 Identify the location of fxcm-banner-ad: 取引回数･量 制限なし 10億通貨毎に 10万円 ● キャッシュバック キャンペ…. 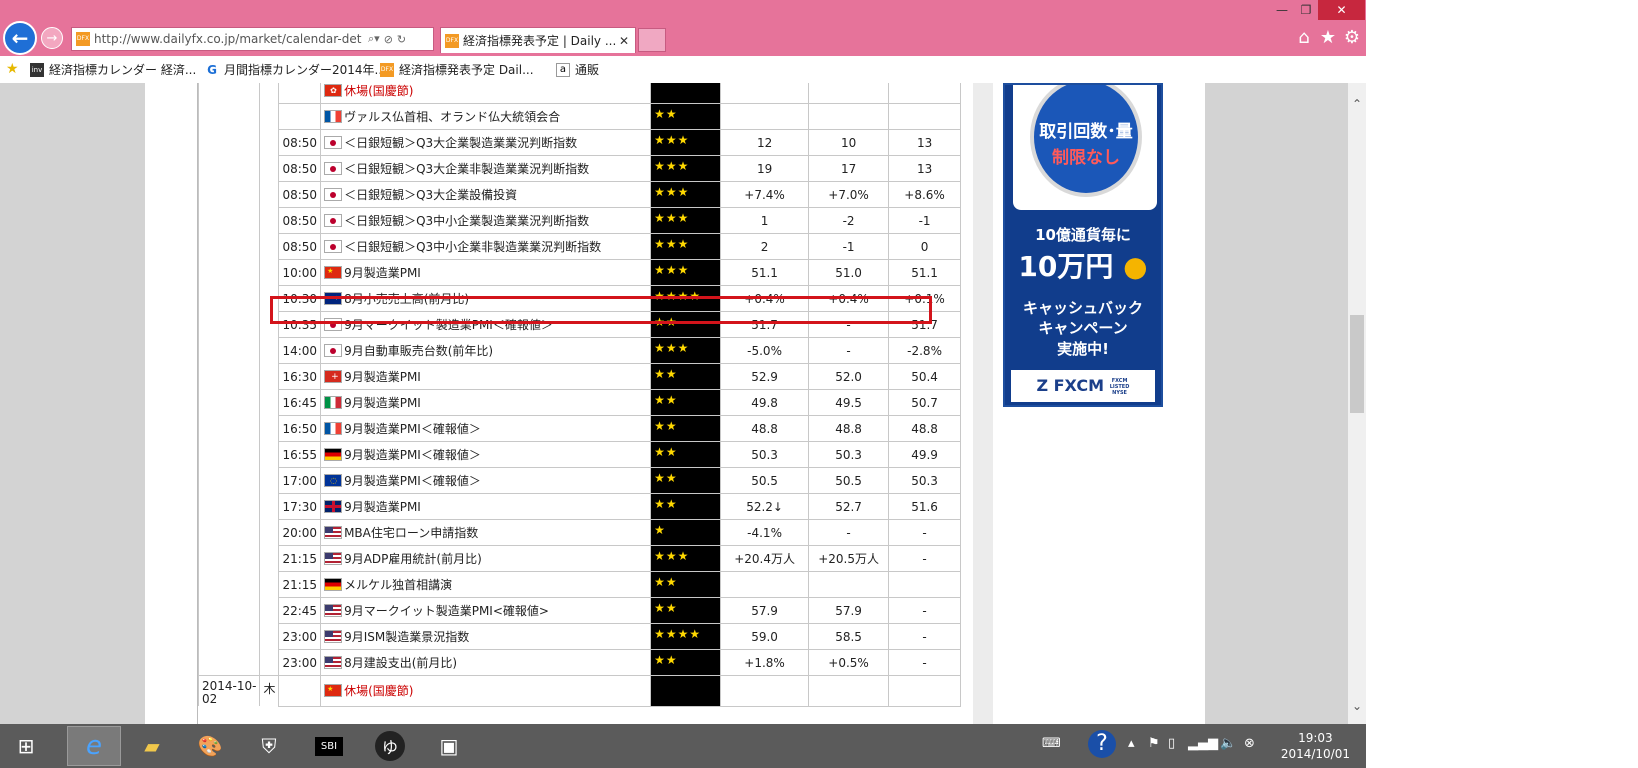
(1083, 245).